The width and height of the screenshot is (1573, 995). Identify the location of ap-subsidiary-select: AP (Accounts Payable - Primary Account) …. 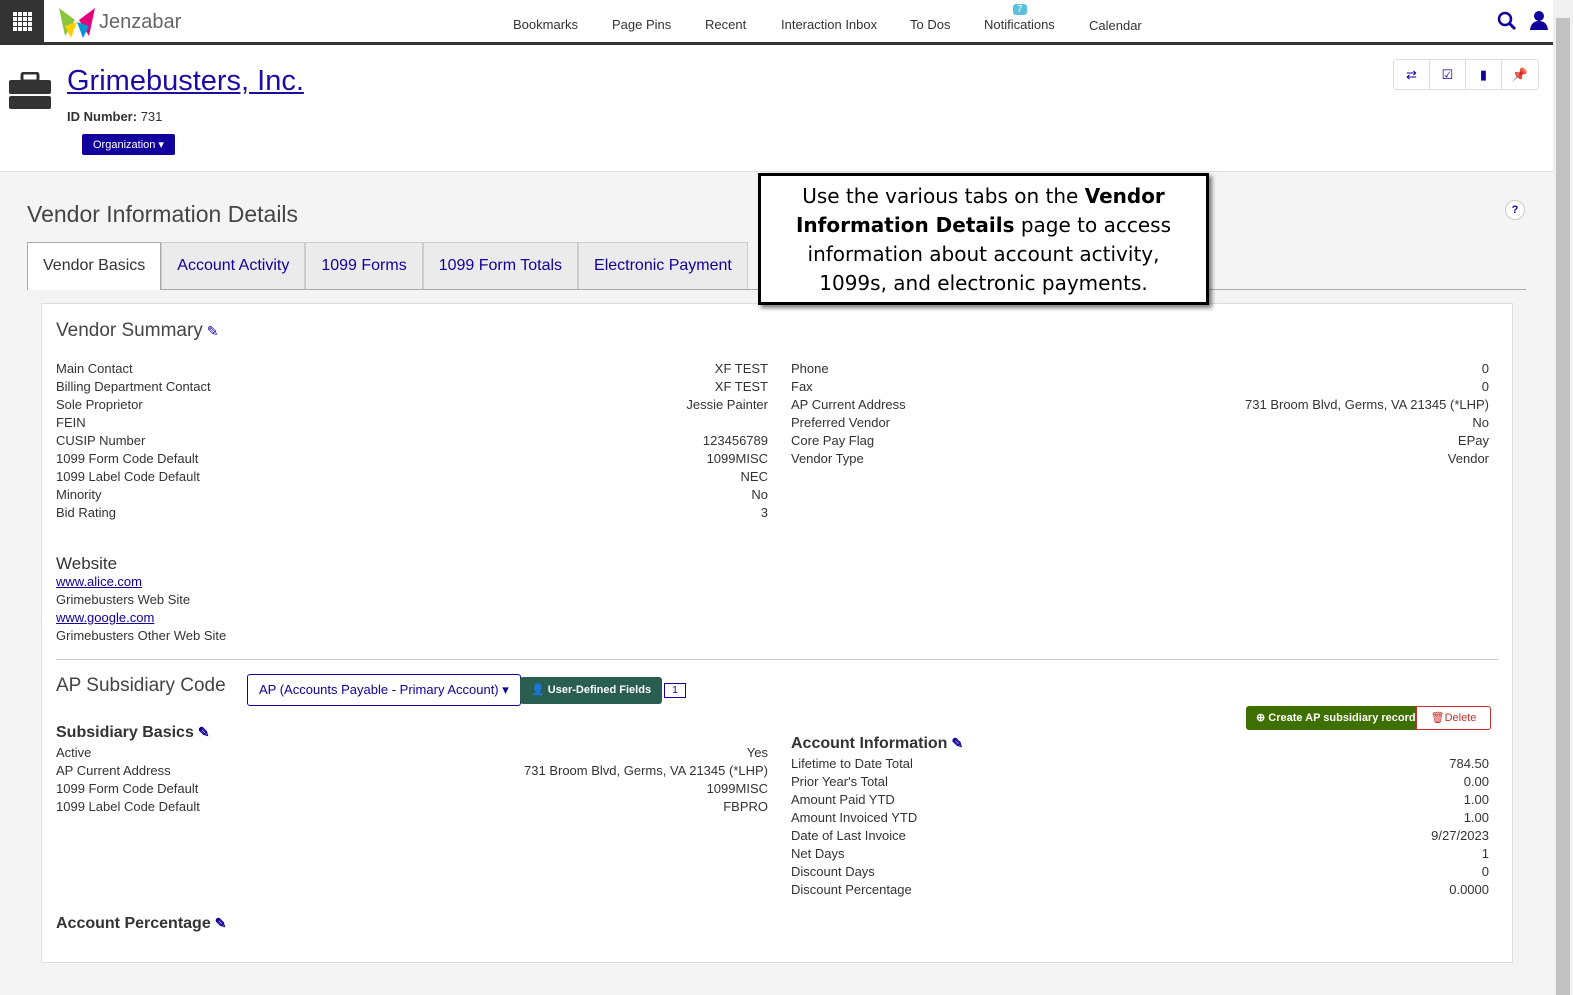
(384, 690).